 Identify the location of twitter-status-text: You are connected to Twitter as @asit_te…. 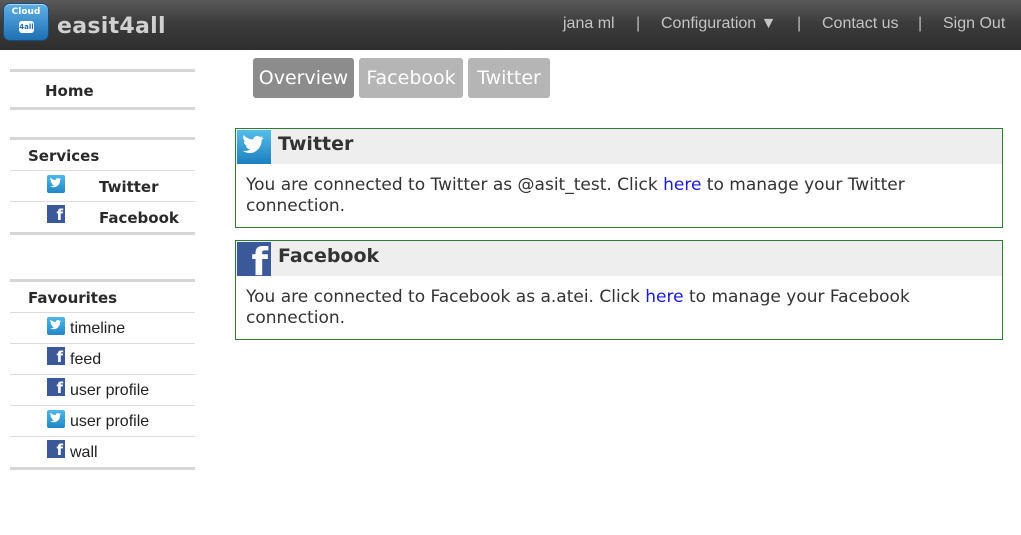
(455, 185).